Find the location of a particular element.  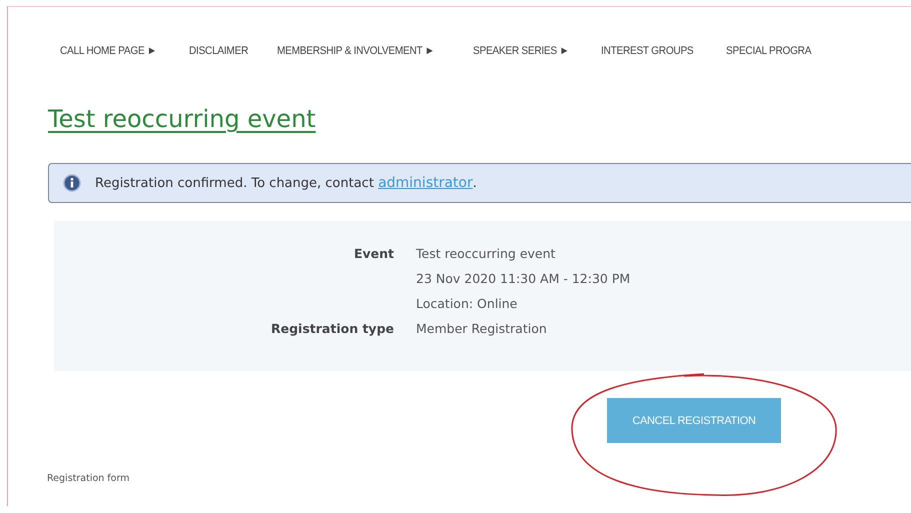

section-label: Registration form is located at coordinates (88, 478).